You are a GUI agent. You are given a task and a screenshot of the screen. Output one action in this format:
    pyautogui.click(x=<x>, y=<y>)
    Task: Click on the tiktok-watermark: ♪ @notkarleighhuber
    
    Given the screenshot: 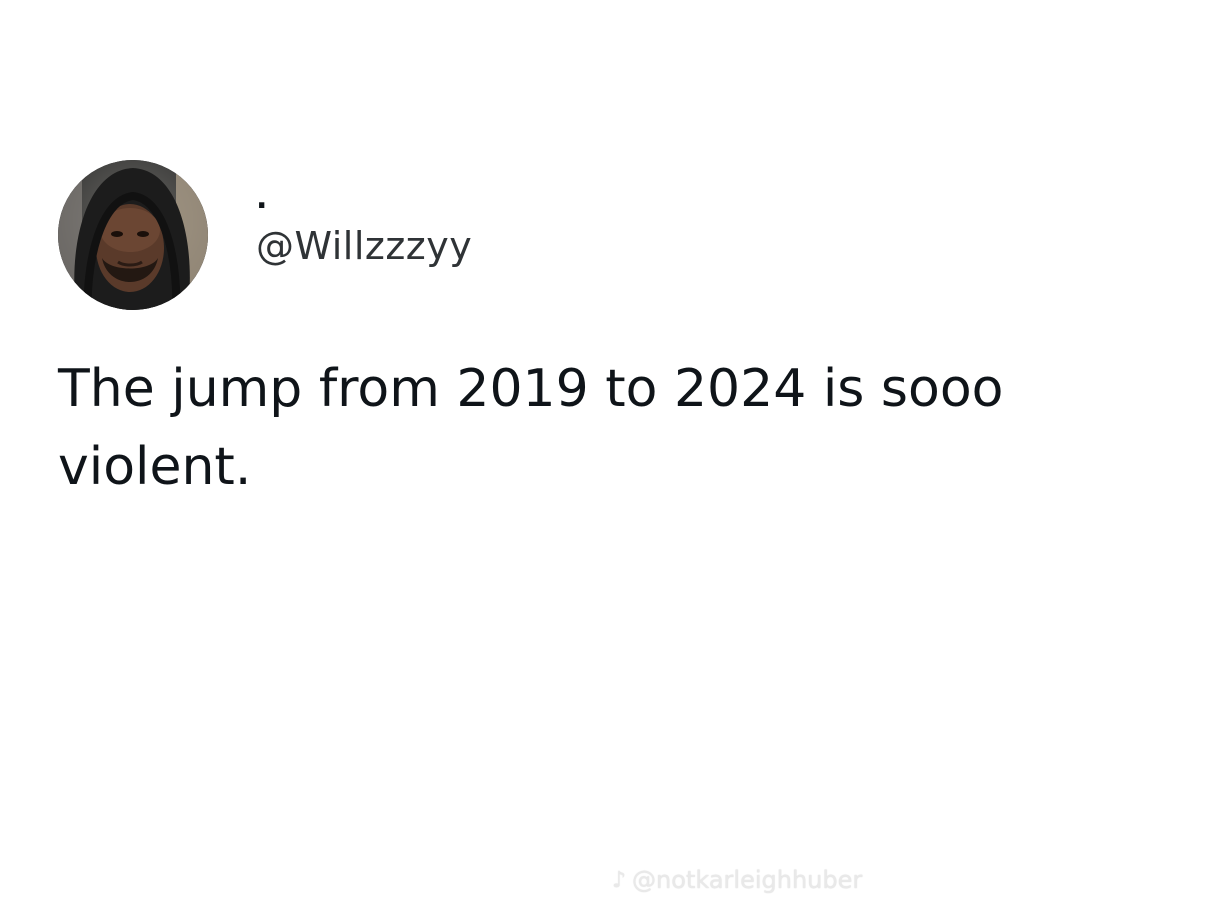 What is the action you would take?
    pyautogui.click(x=737, y=880)
    